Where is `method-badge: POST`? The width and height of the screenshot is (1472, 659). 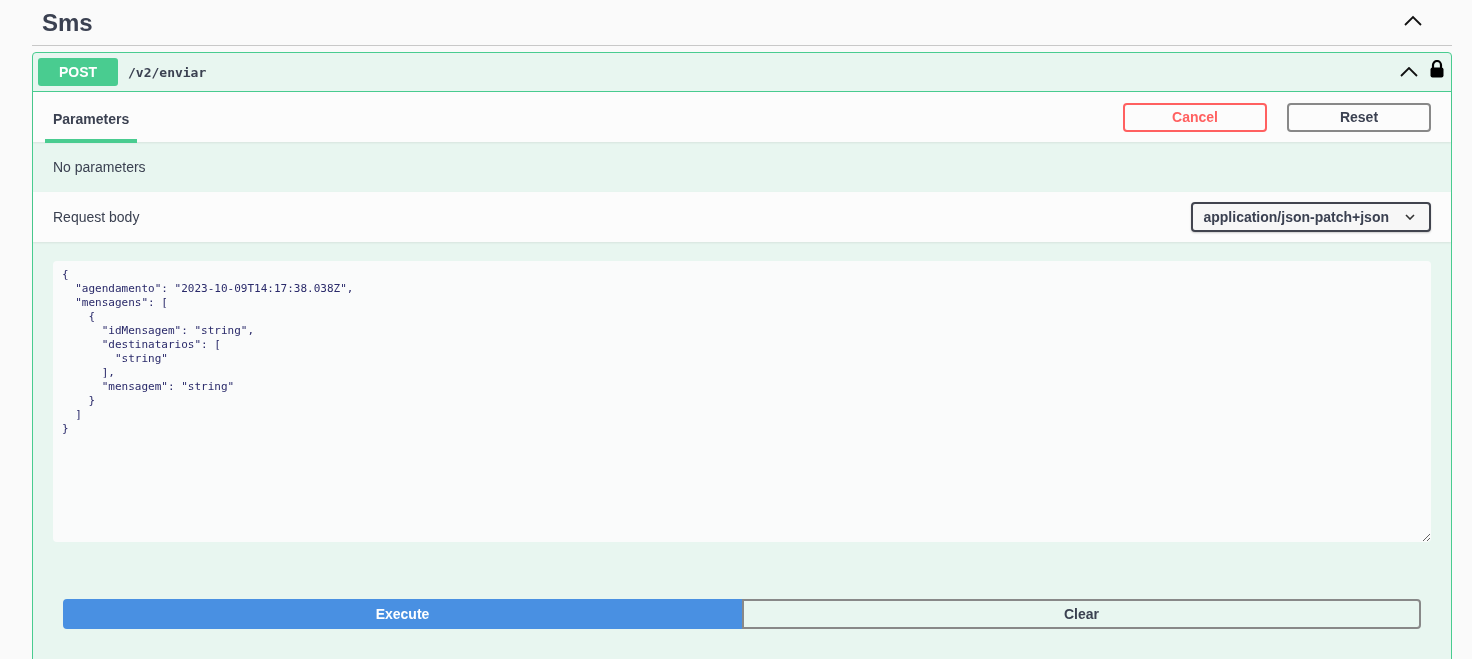 method-badge: POST is located at coordinates (78, 72).